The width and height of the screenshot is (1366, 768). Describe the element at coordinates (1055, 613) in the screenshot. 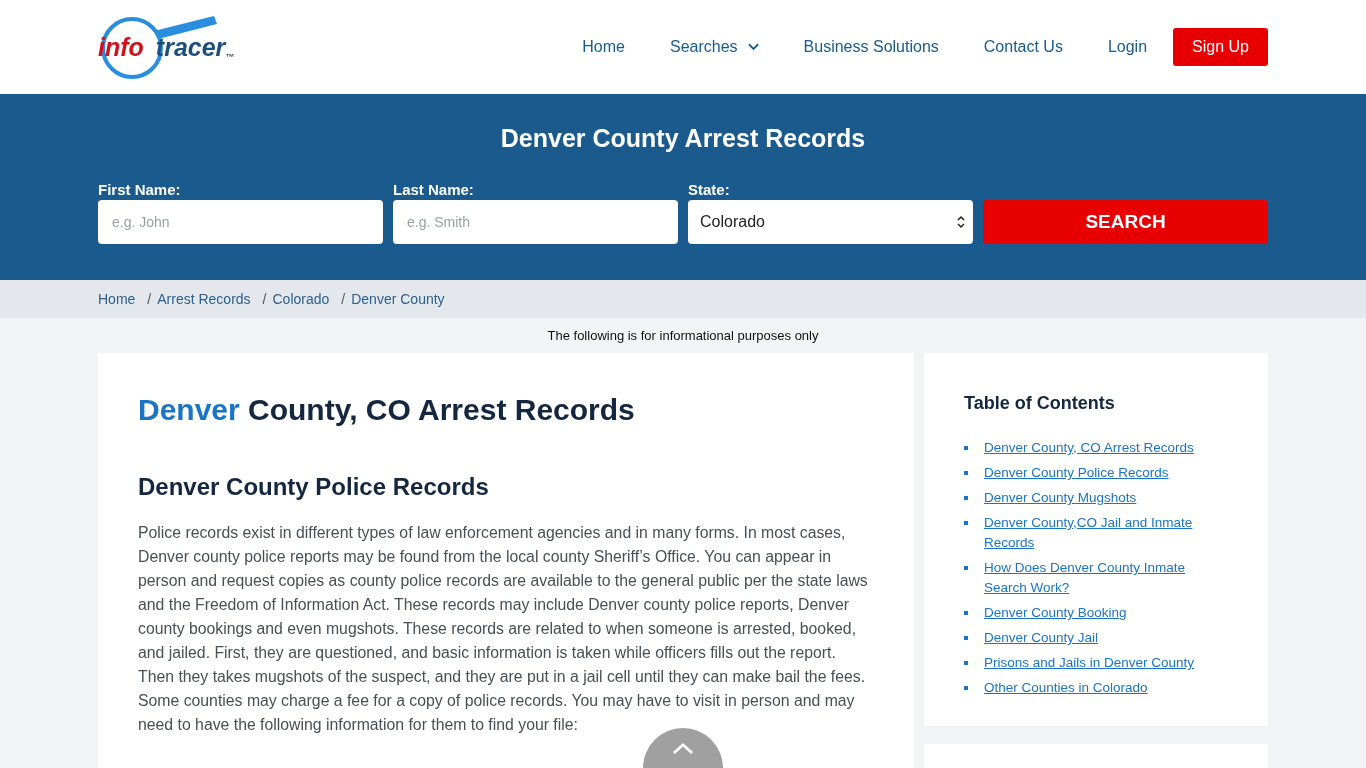

I see `toc-link: Denver County Booking` at that location.